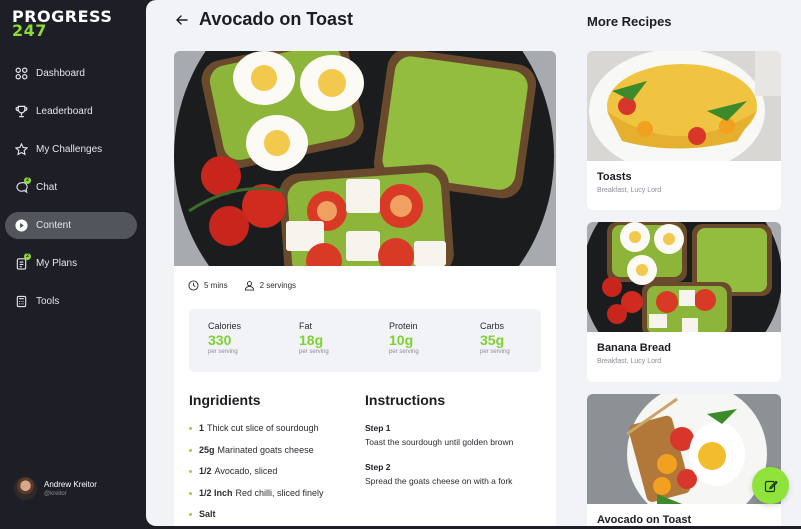 This screenshot has height=529, width=801. I want to click on servings: 2 servings, so click(270, 285).